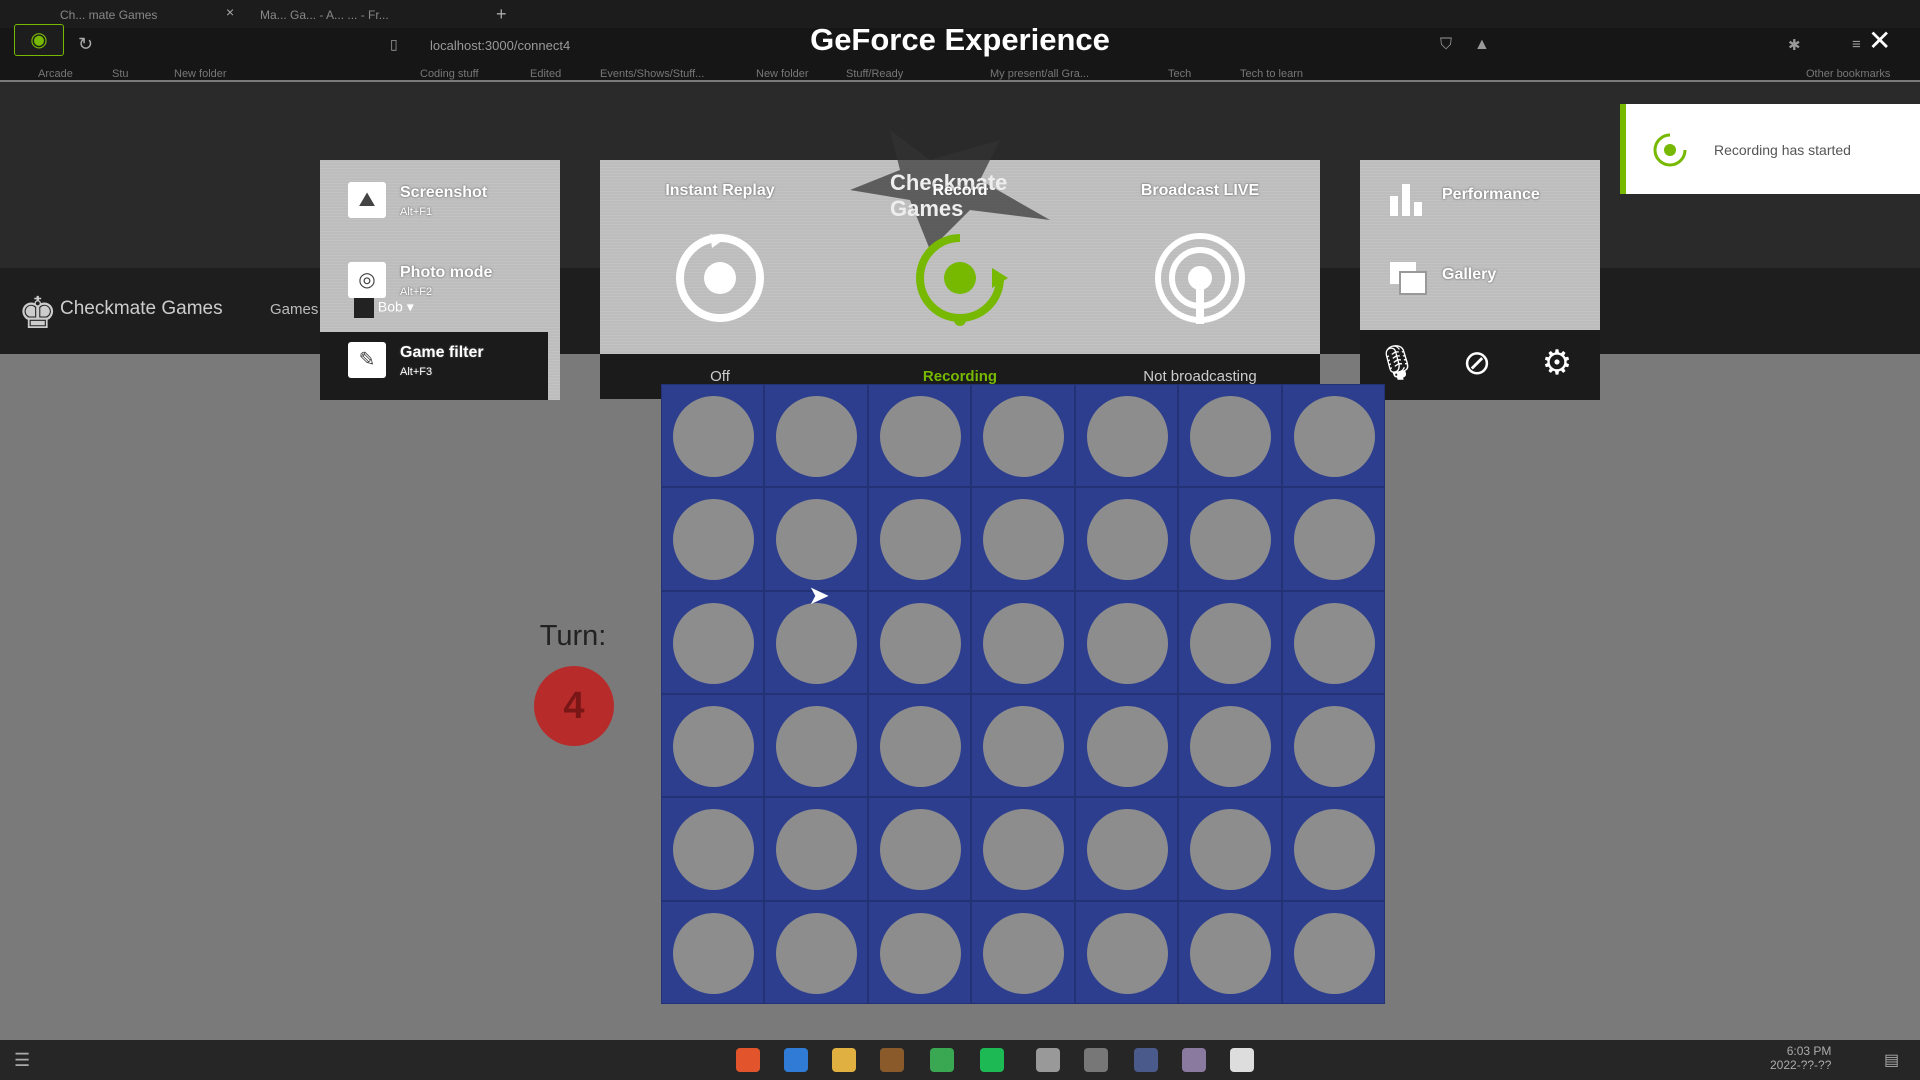  What do you see at coordinates (1879, 40) in the screenshot?
I see `close-overlay-icon: ✕` at bounding box center [1879, 40].